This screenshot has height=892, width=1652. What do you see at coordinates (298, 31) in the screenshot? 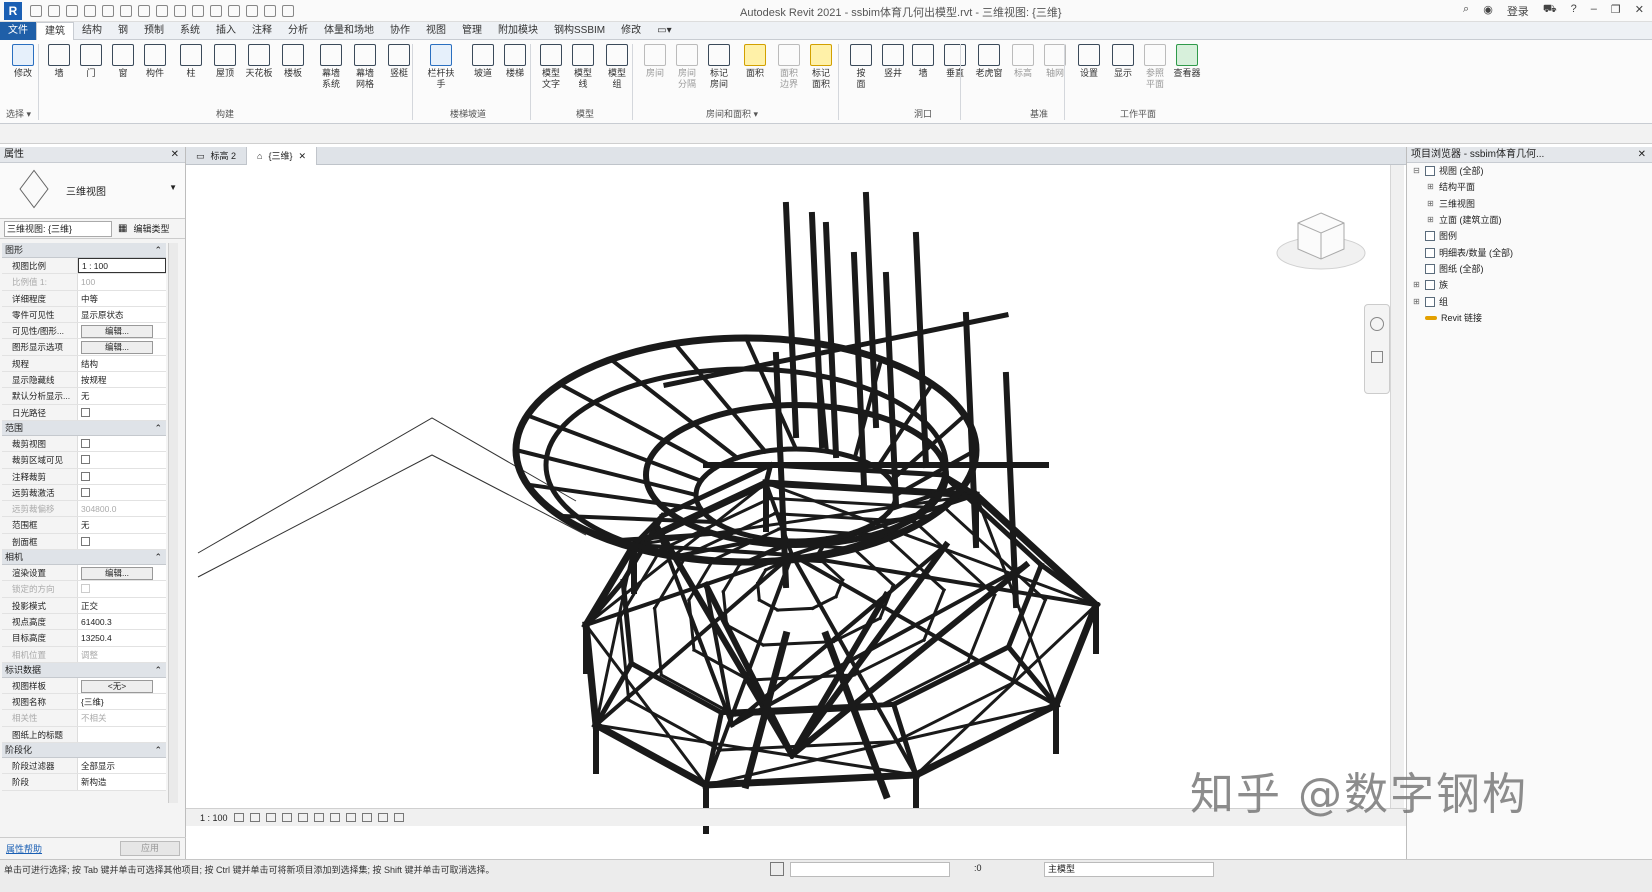
I see `tab-8: 分析` at bounding box center [298, 31].